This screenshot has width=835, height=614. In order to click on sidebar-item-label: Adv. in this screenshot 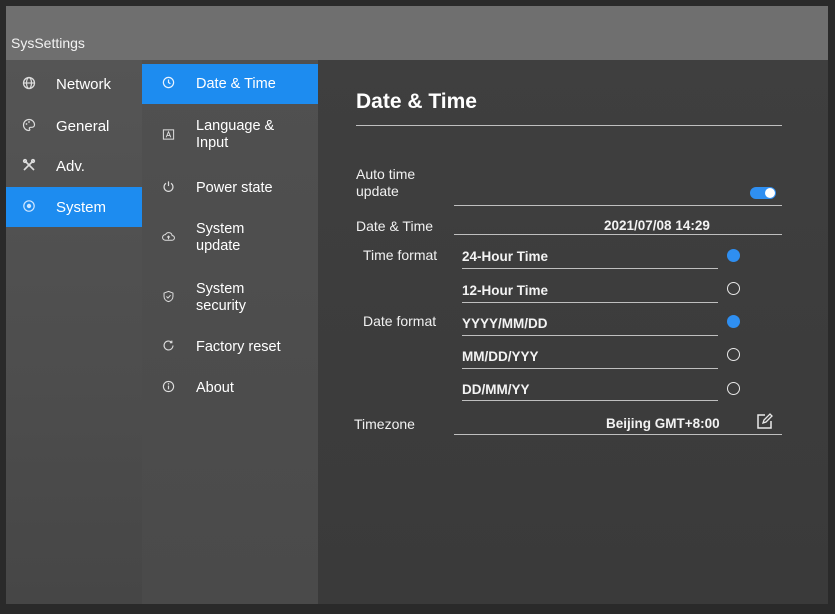, I will do `click(70, 166)`.